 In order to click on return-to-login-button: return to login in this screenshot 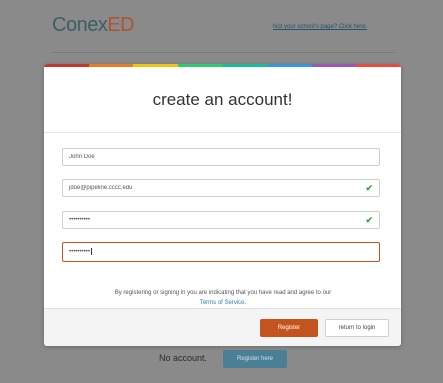, I will do `click(357, 328)`.